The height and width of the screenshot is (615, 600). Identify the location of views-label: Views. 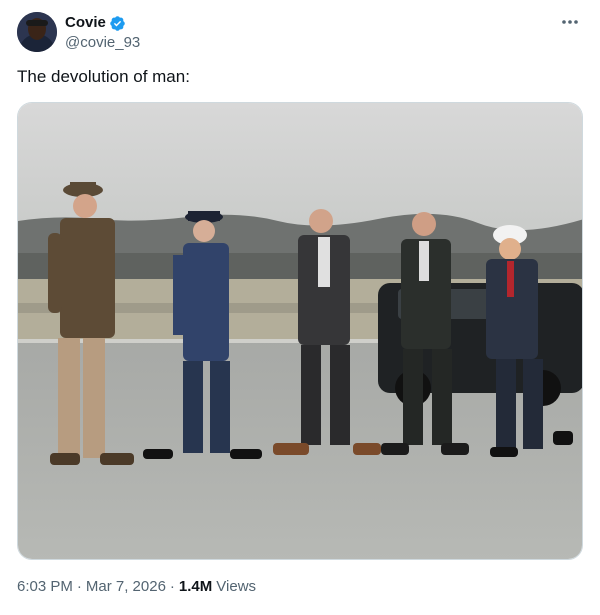
(236, 586).